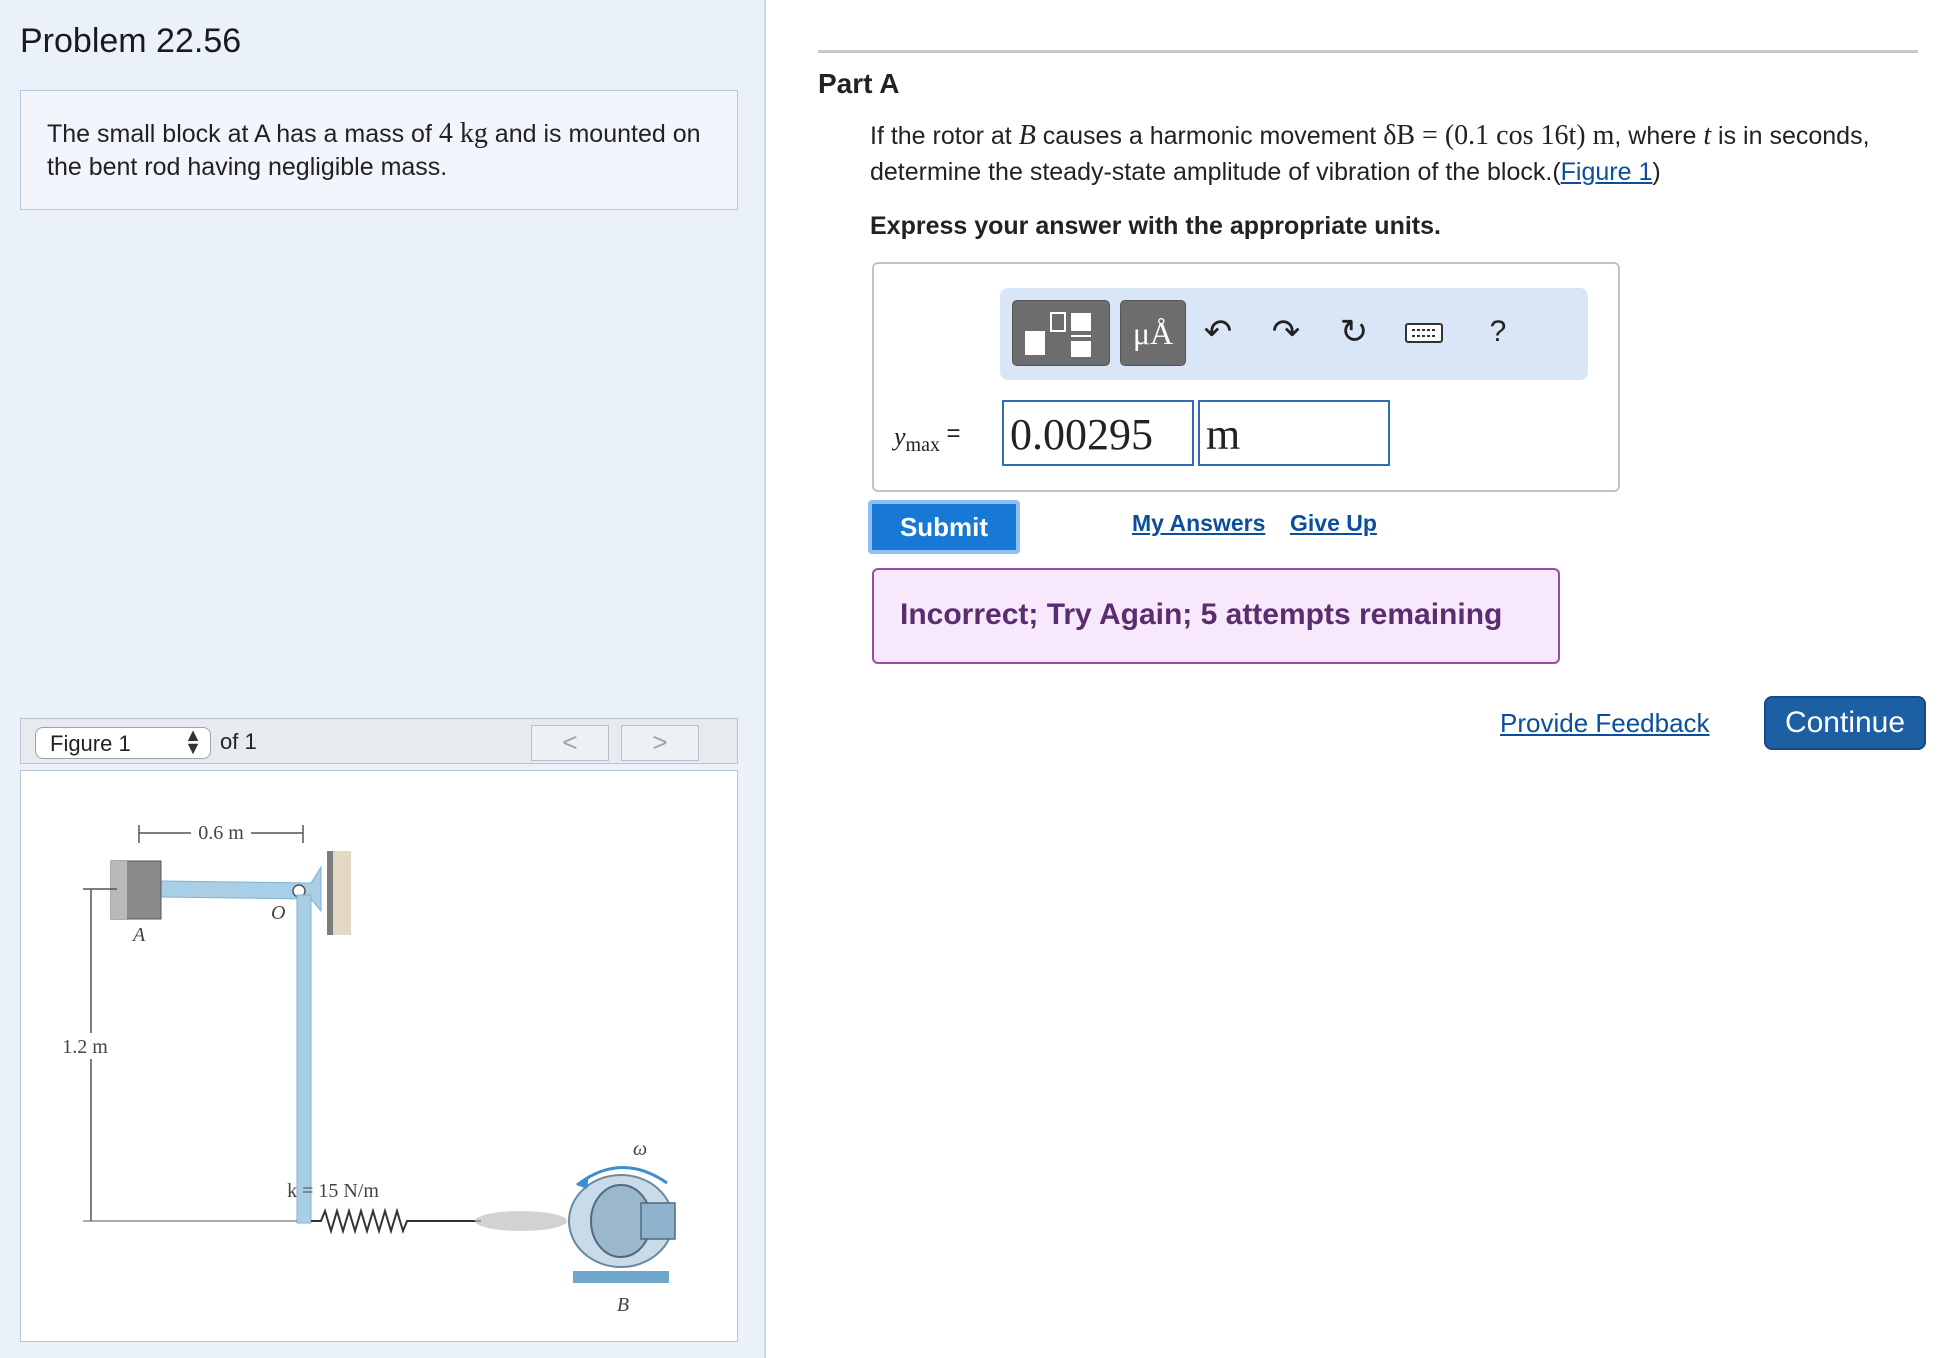  What do you see at coordinates (1656, 172) in the screenshot?
I see `question-text-5: )` at bounding box center [1656, 172].